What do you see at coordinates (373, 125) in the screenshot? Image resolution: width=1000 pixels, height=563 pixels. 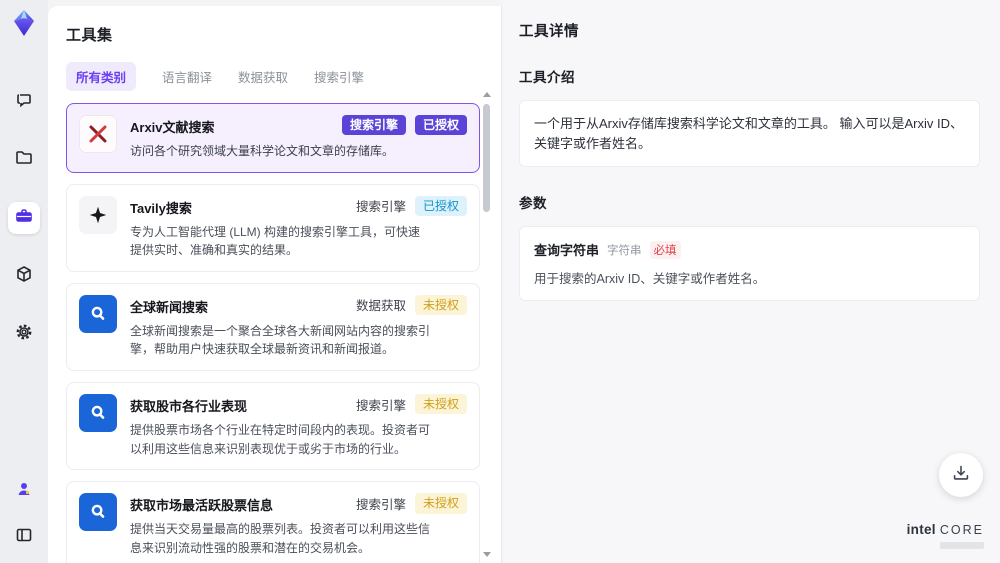 I see `category-badge: 搜索引擎` at bounding box center [373, 125].